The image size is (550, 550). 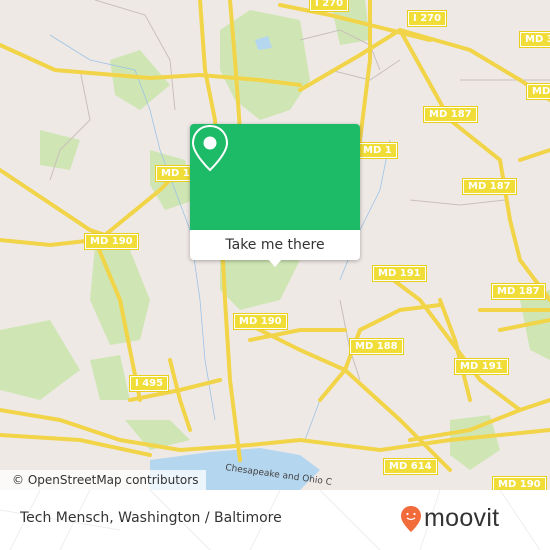 What do you see at coordinates (149, 383) in the screenshot?
I see `road-shield: I 495` at bounding box center [149, 383].